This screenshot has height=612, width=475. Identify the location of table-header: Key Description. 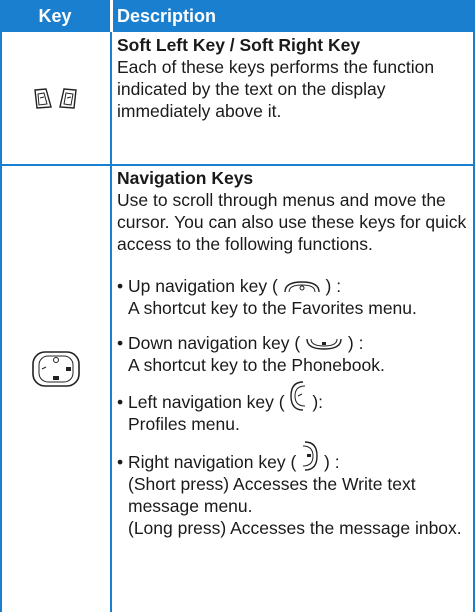
(237, 16).